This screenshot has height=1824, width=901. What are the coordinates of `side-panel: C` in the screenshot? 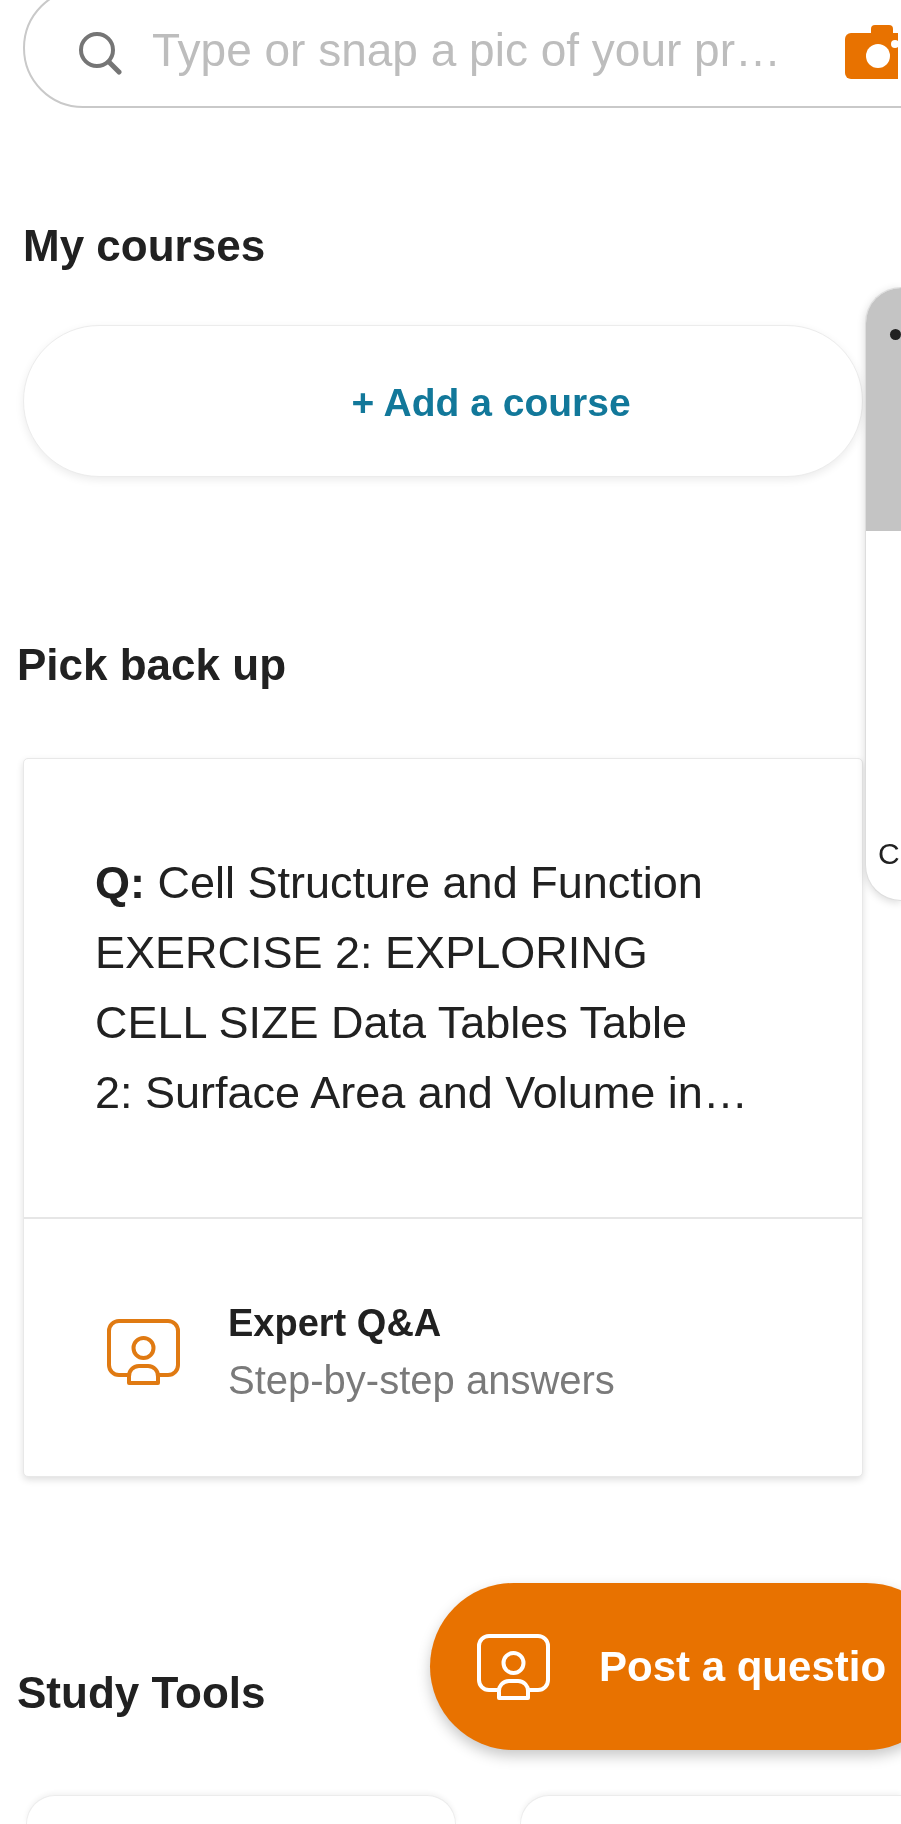 It's located at (883, 594).